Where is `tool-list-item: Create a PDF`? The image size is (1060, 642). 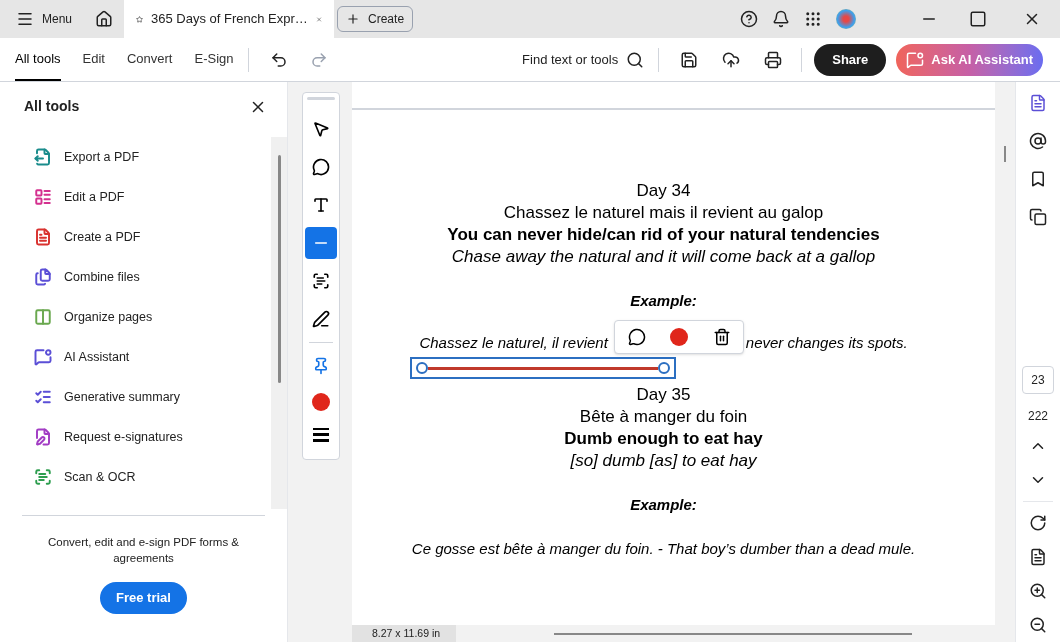 tool-list-item: Create a PDF is located at coordinates (152, 237).